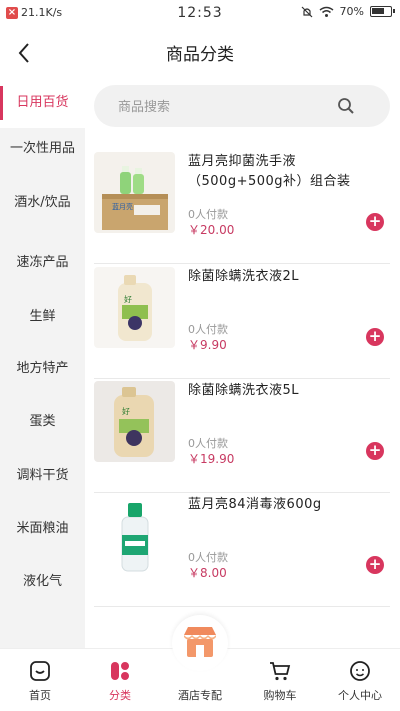 The width and height of the screenshot is (400, 711). Describe the element at coordinates (207, 345) in the screenshot. I see `product-price: ￥9.90` at that location.